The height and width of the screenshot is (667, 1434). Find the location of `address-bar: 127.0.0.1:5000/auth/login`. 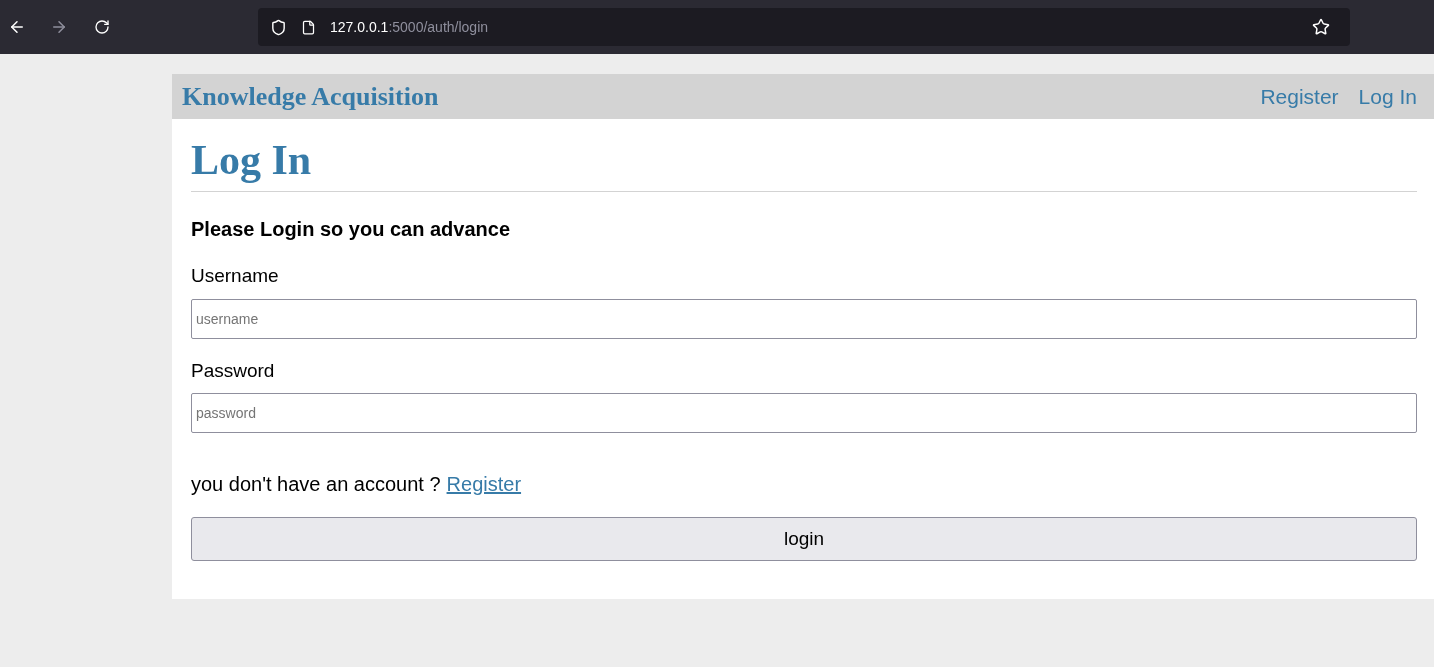

address-bar: 127.0.0.1:5000/auth/login is located at coordinates (804, 27).